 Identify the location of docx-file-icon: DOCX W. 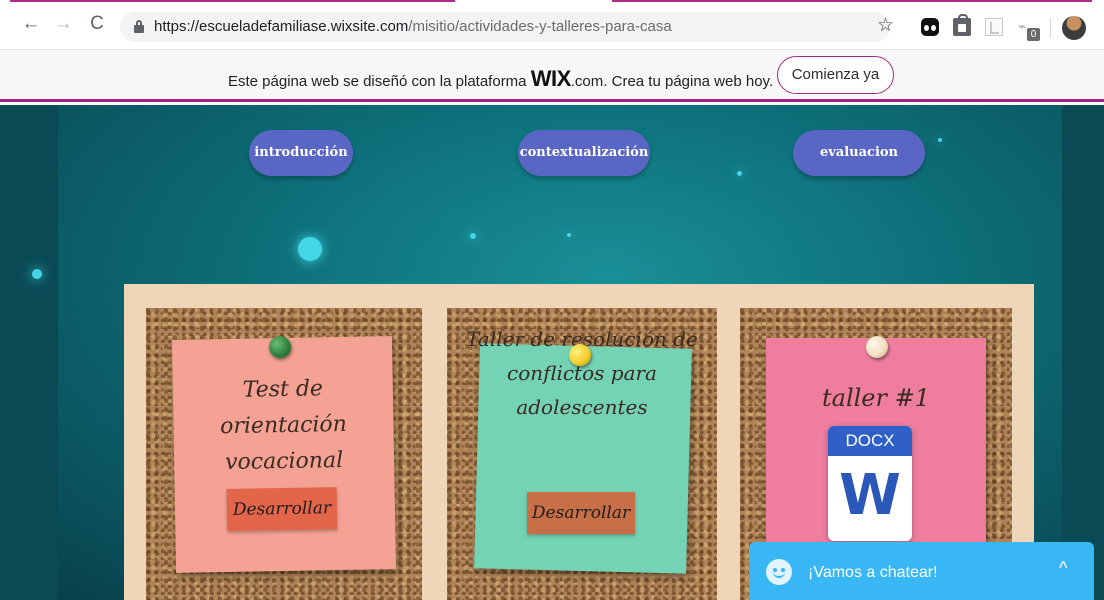
(870, 483).